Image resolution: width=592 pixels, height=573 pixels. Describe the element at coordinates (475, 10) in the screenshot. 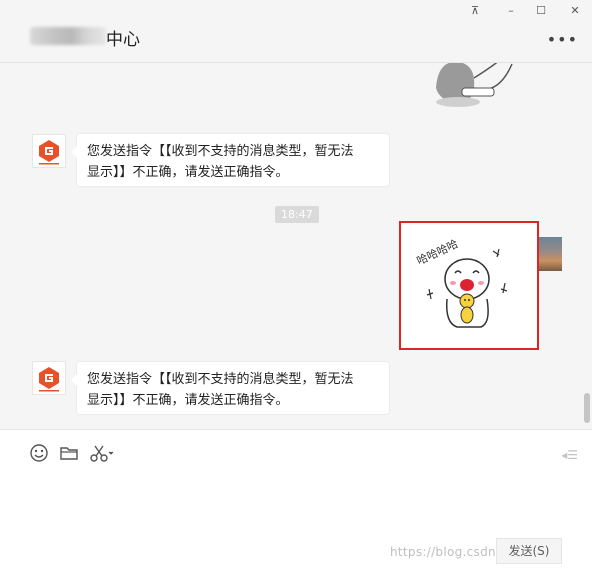

I see `pin-icon: ⊼` at that location.